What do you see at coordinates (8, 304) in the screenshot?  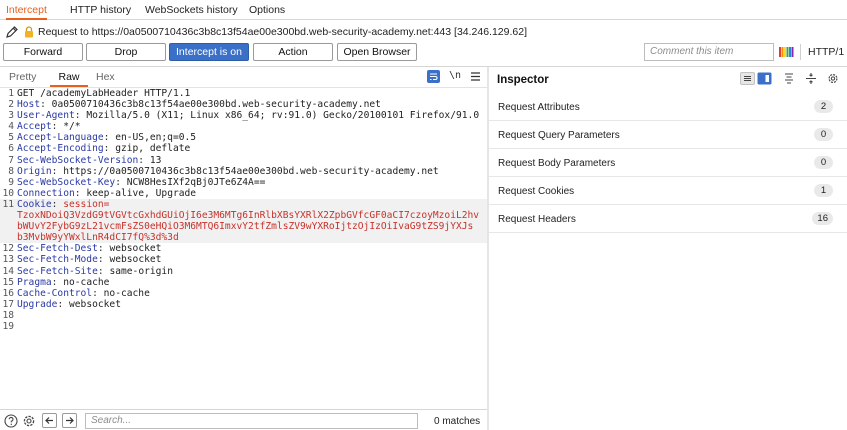 I see `line-number: 17` at bounding box center [8, 304].